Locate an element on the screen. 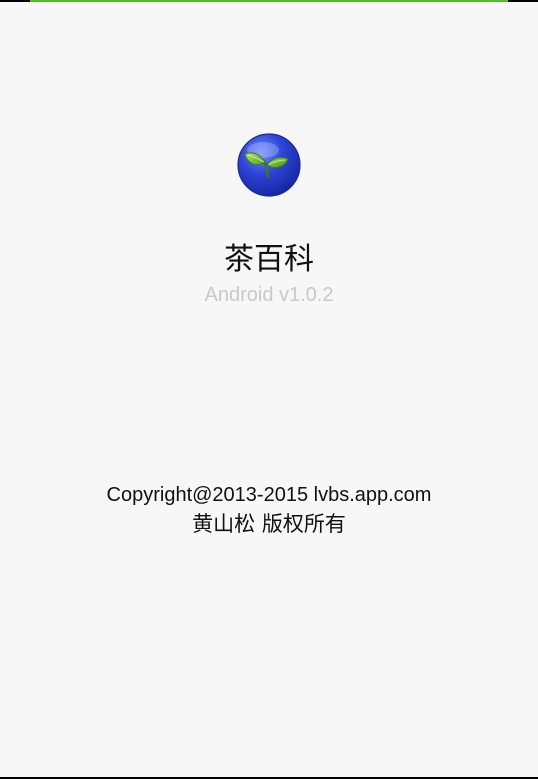  app-name: 茶百科 is located at coordinates (269, 259).